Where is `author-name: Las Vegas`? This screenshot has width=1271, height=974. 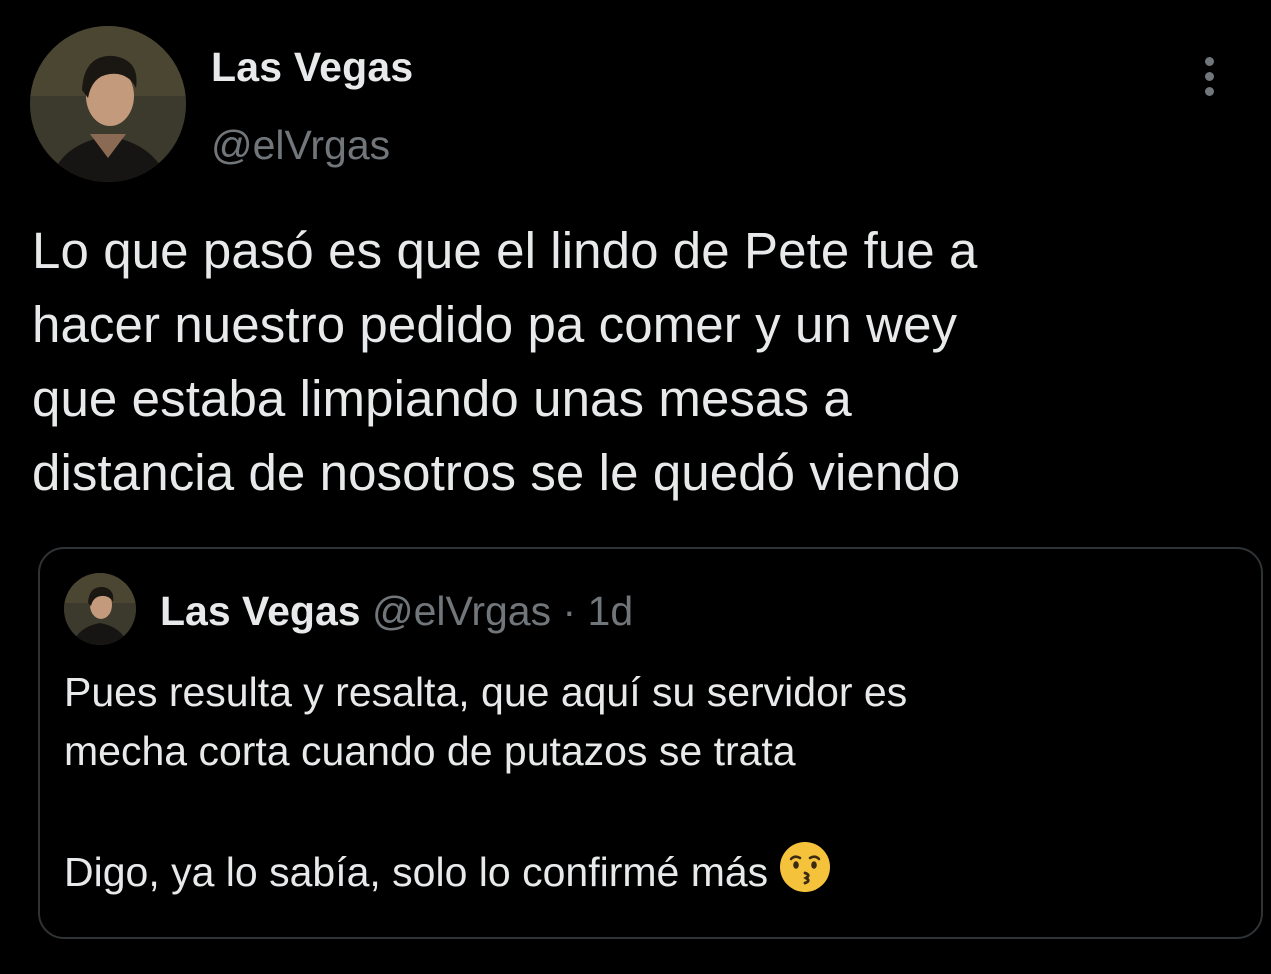 author-name: Las Vegas is located at coordinates (312, 67).